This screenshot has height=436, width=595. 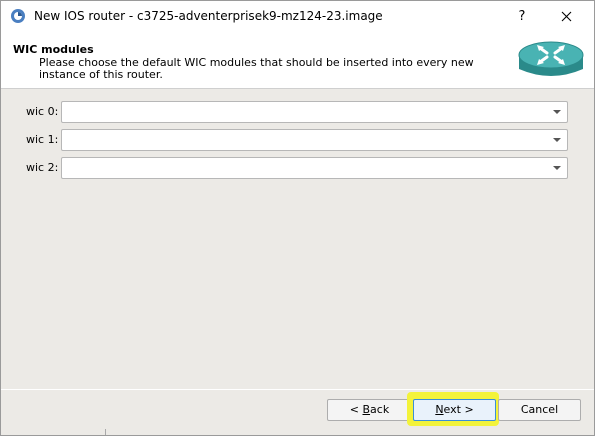 What do you see at coordinates (53, 49) in the screenshot?
I see `page-title: WIC modules` at bounding box center [53, 49].